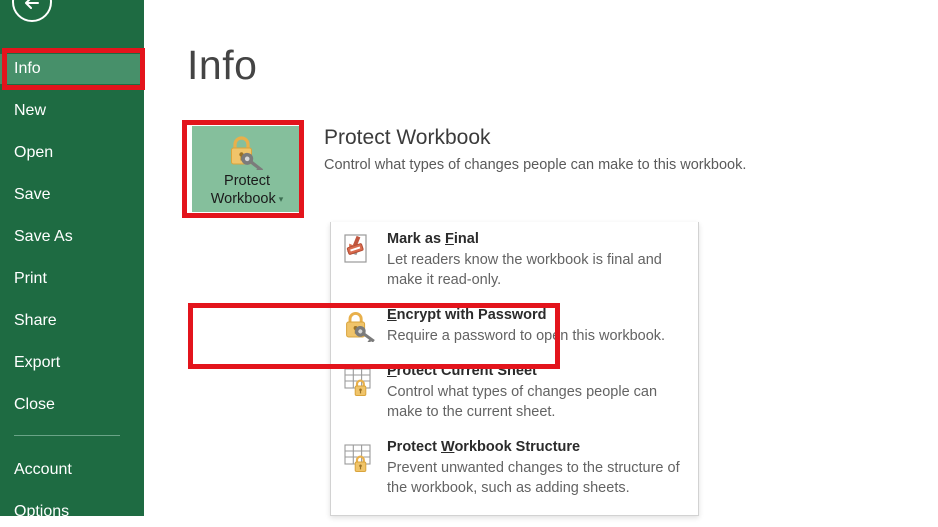  I want to click on sidebar-item-label: Export, so click(37, 362).